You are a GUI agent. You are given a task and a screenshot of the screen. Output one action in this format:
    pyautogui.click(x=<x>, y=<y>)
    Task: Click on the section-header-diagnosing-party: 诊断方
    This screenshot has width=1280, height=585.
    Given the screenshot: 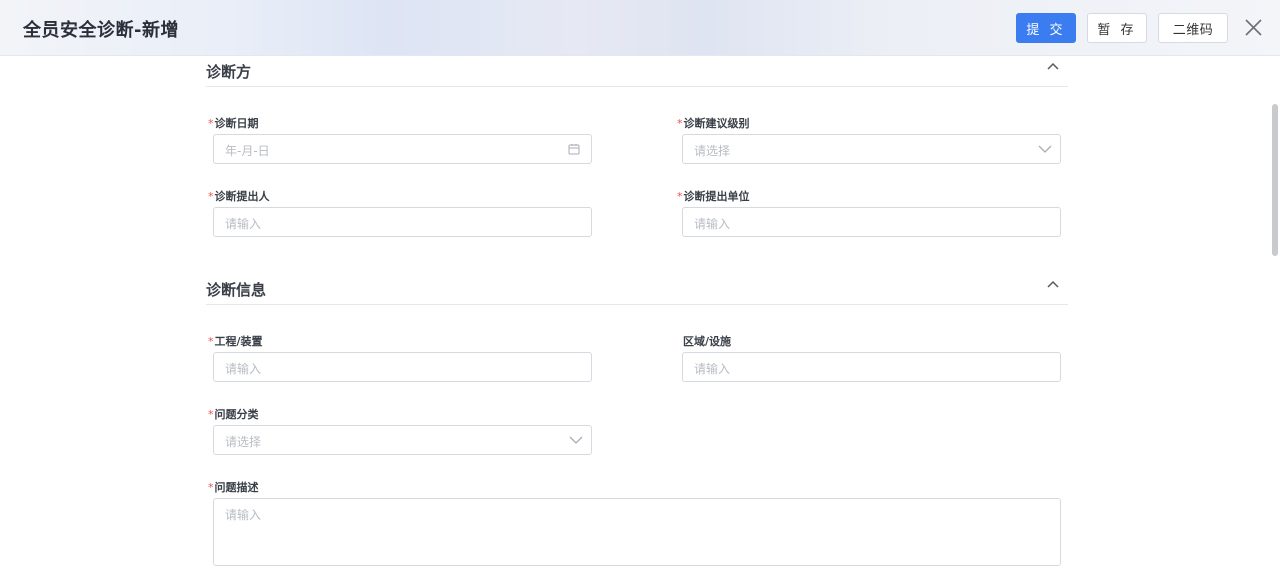 What is the action you would take?
    pyautogui.click(x=637, y=72)
    